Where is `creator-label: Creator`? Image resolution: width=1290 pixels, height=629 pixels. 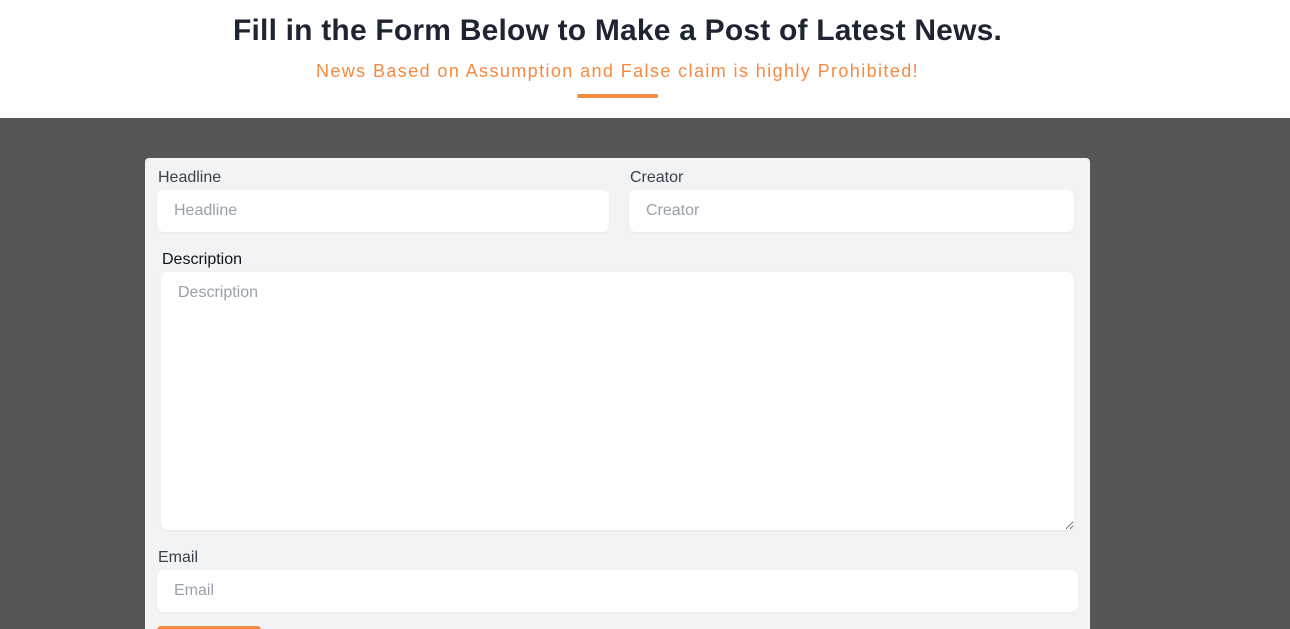 creator-label: Creator is located at coordinates (657, 177).